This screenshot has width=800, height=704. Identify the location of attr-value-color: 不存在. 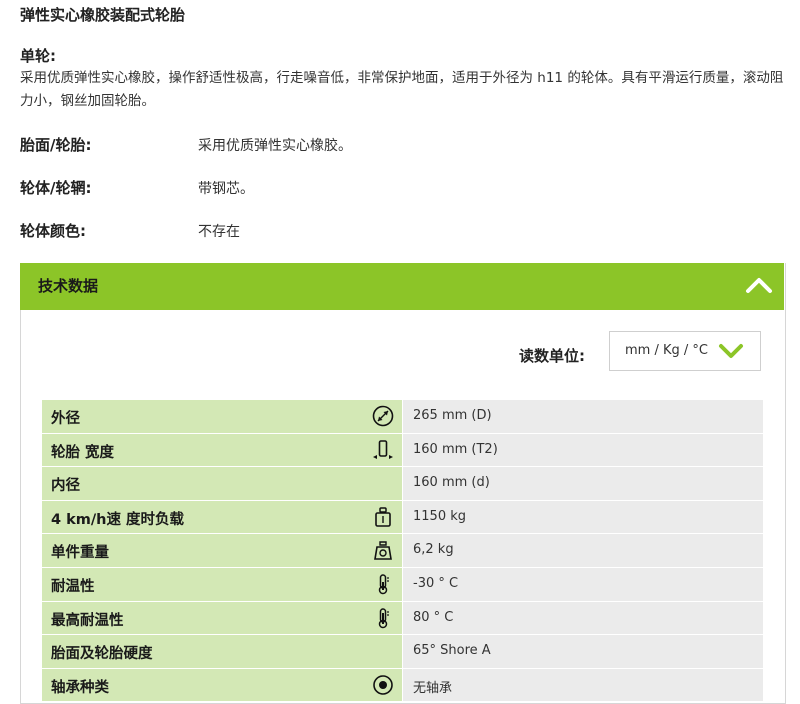
(219, 232).